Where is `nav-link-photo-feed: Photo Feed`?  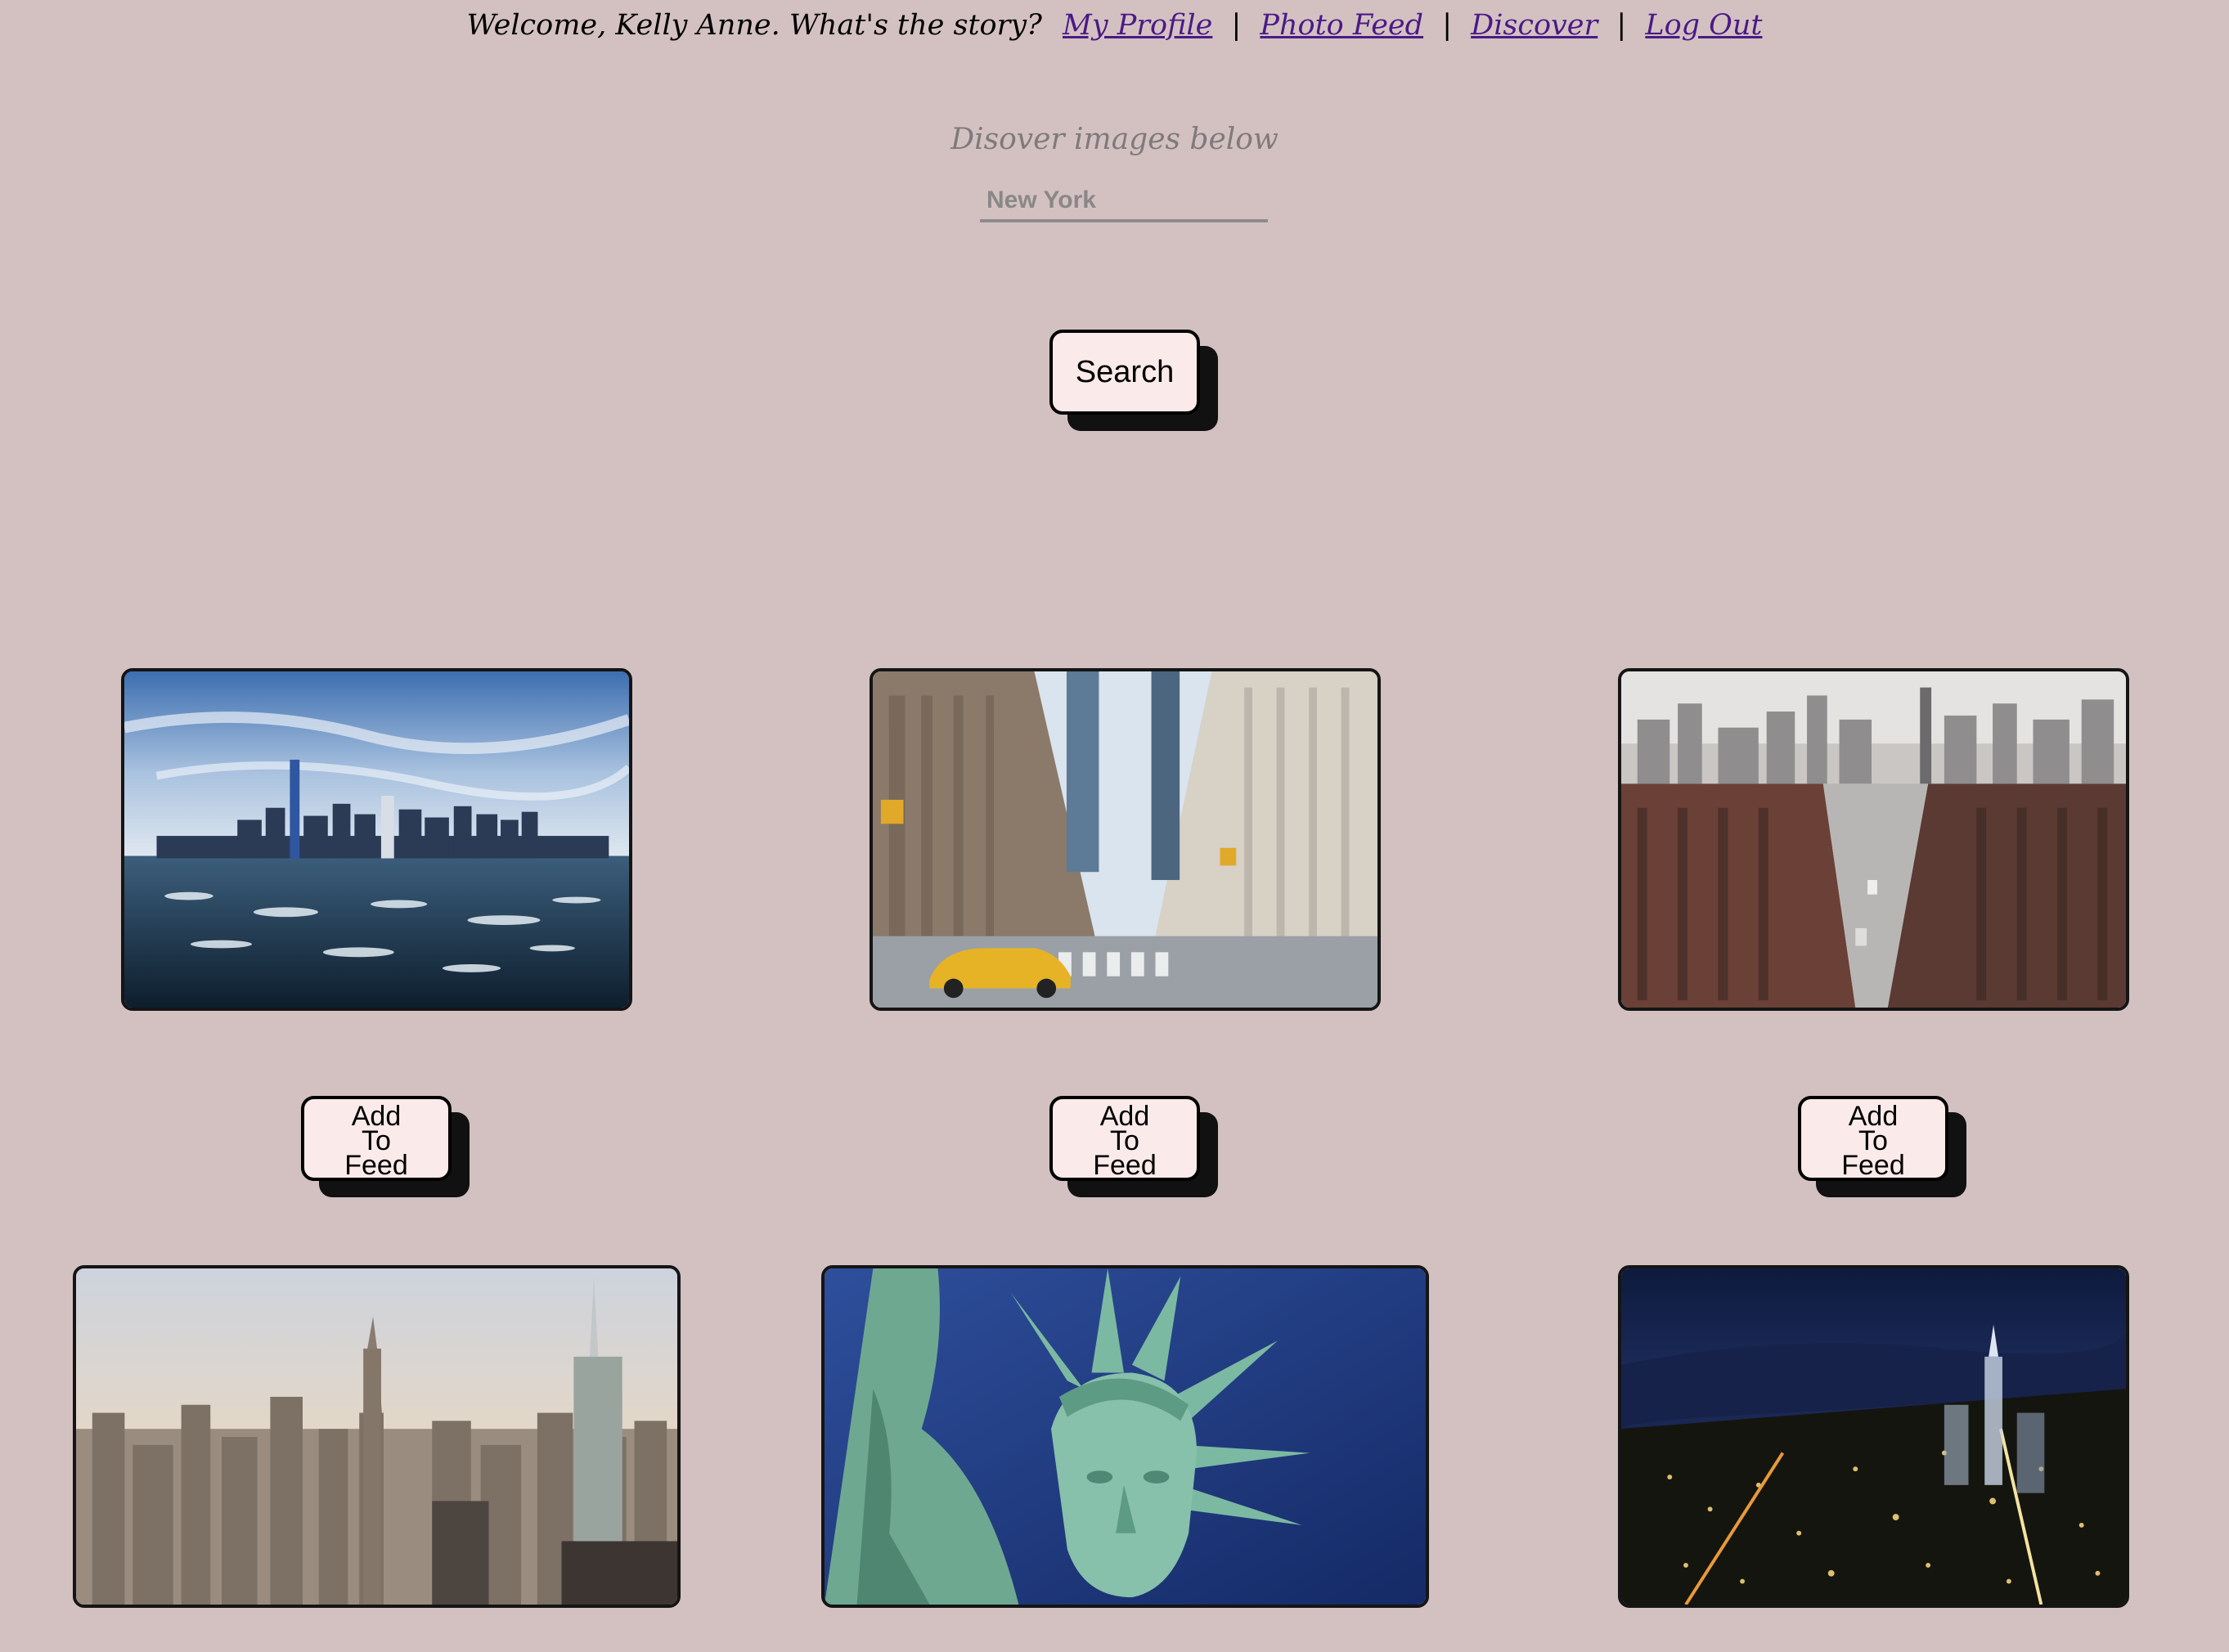 nav-link-photo-feed: Photo Feed is located at coordinates (1341, 25).